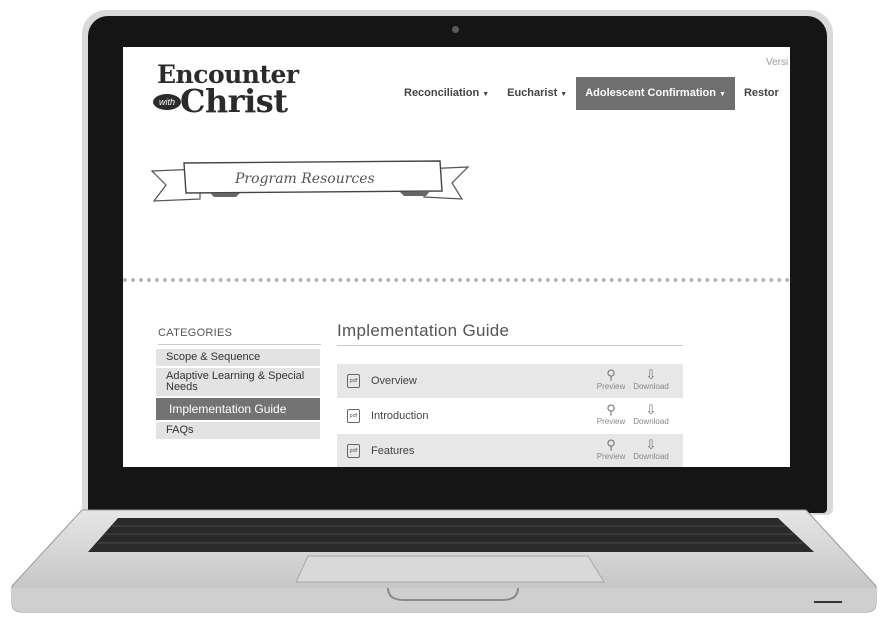 Image resolution: width=888 pixels, height=620 pixels. What do you see at coordinates (238, 382) in the screenshot?
I see `category-adaptive-learning: Adaptive Learning & Special Needs` at bounding box center [238, 382].